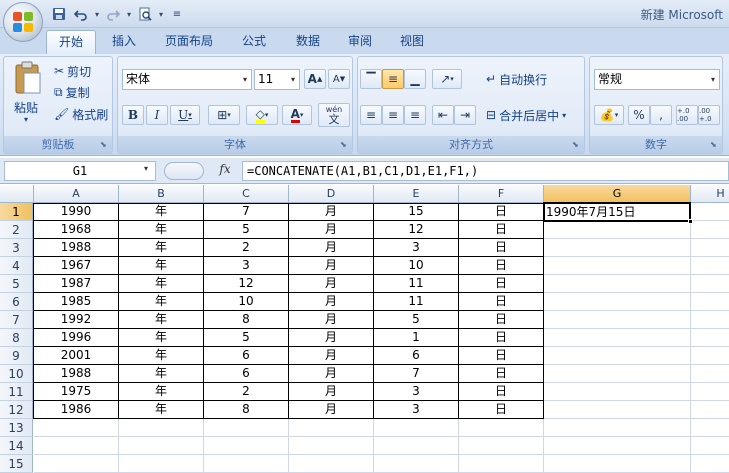 The width and height of the screenshot is (729, 473). I want to click on align-left-icon: ≡, so click(371, 115).